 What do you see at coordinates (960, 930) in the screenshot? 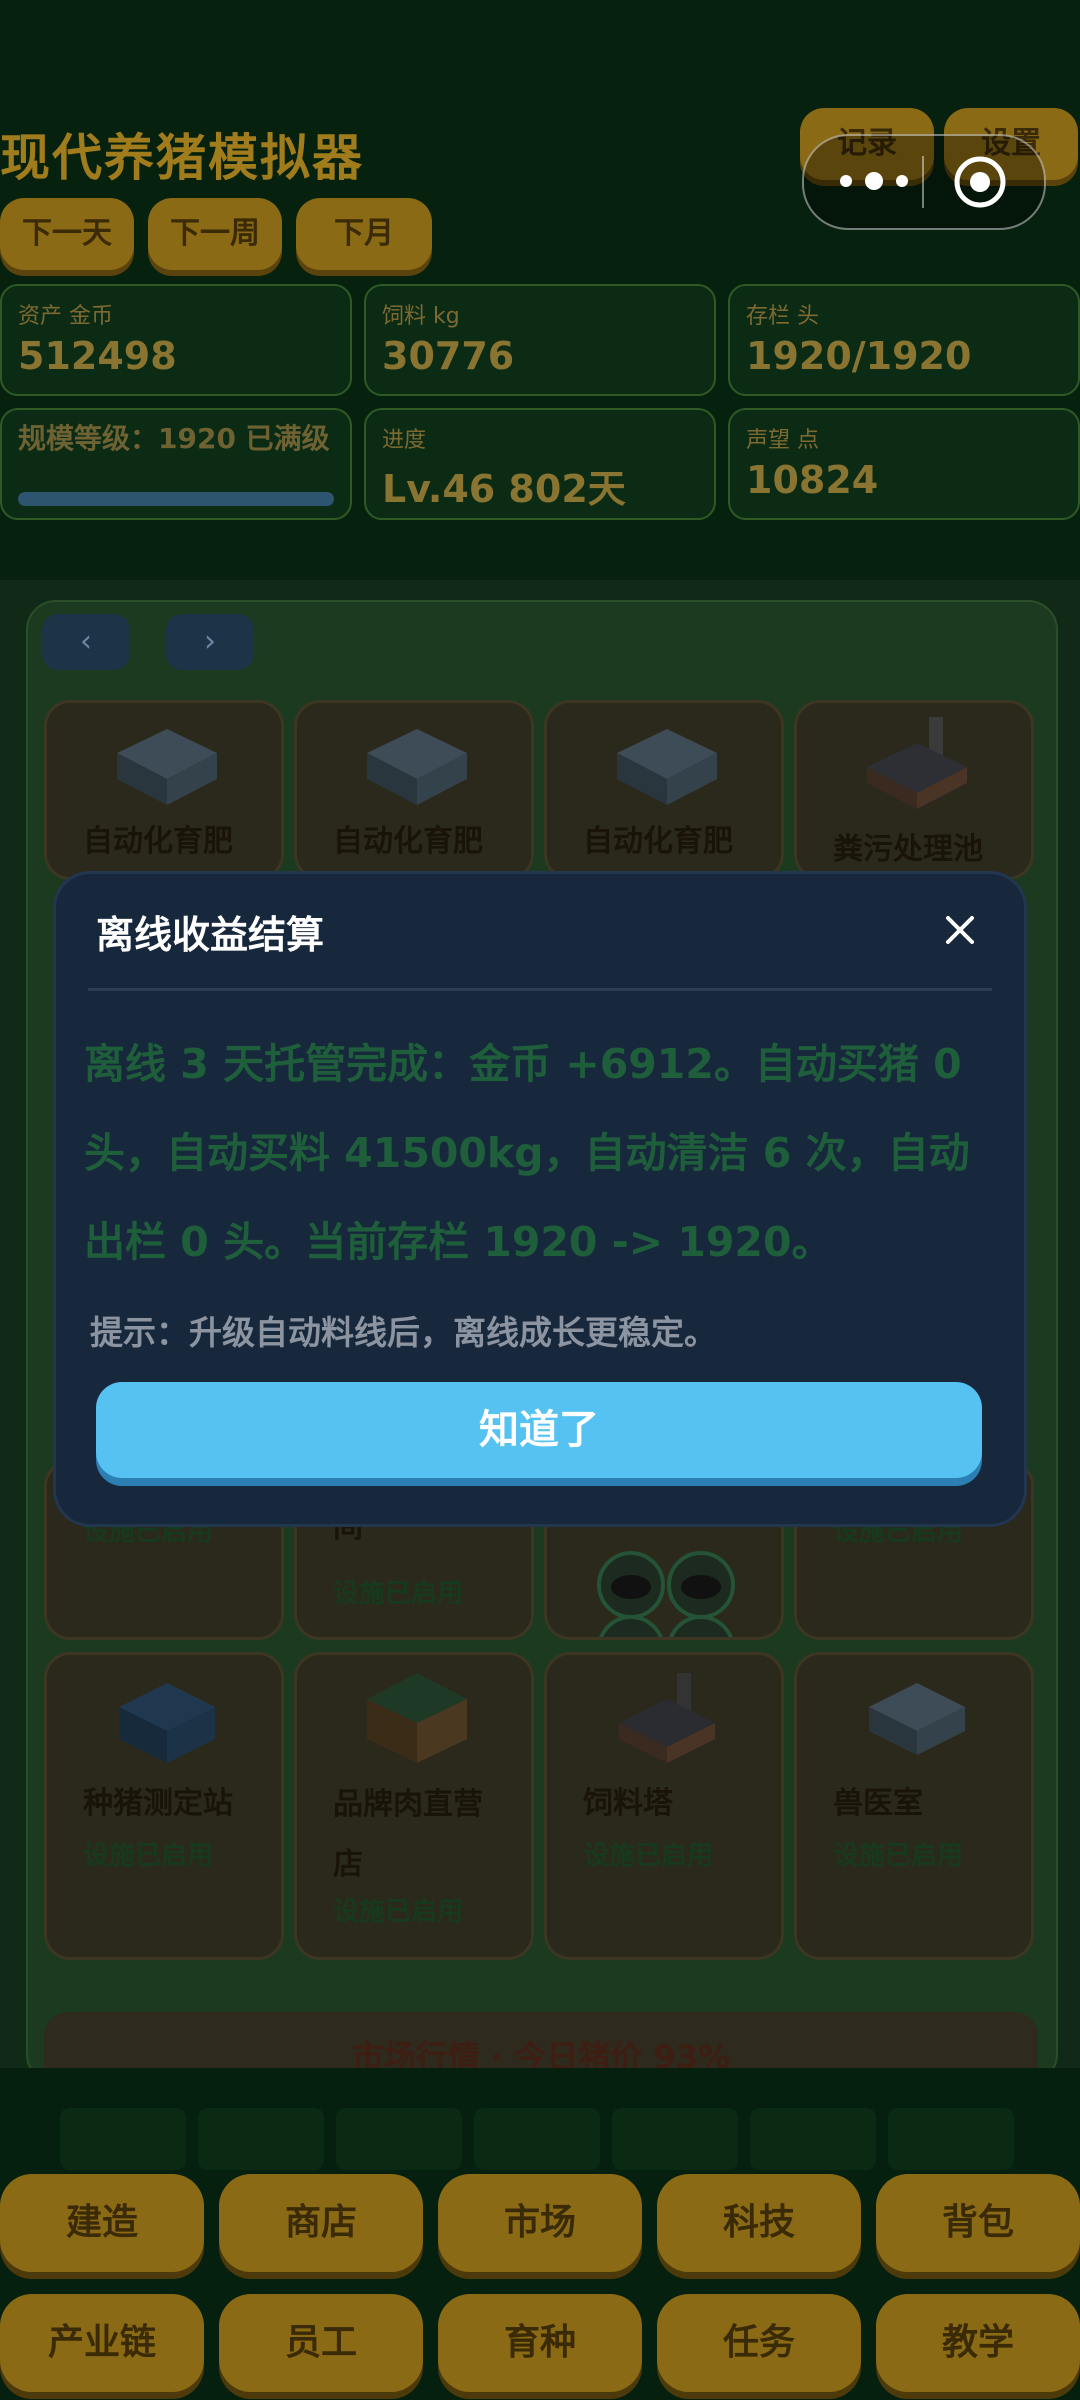
I see `close-icon` at bounding box center [960, 930].